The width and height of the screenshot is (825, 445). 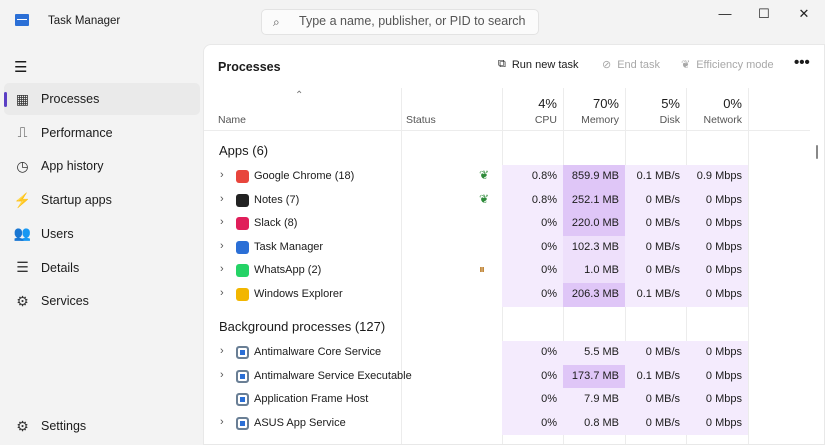 I want to click on suspended-pause-icon: ⏸, so click(x=482, y=269).